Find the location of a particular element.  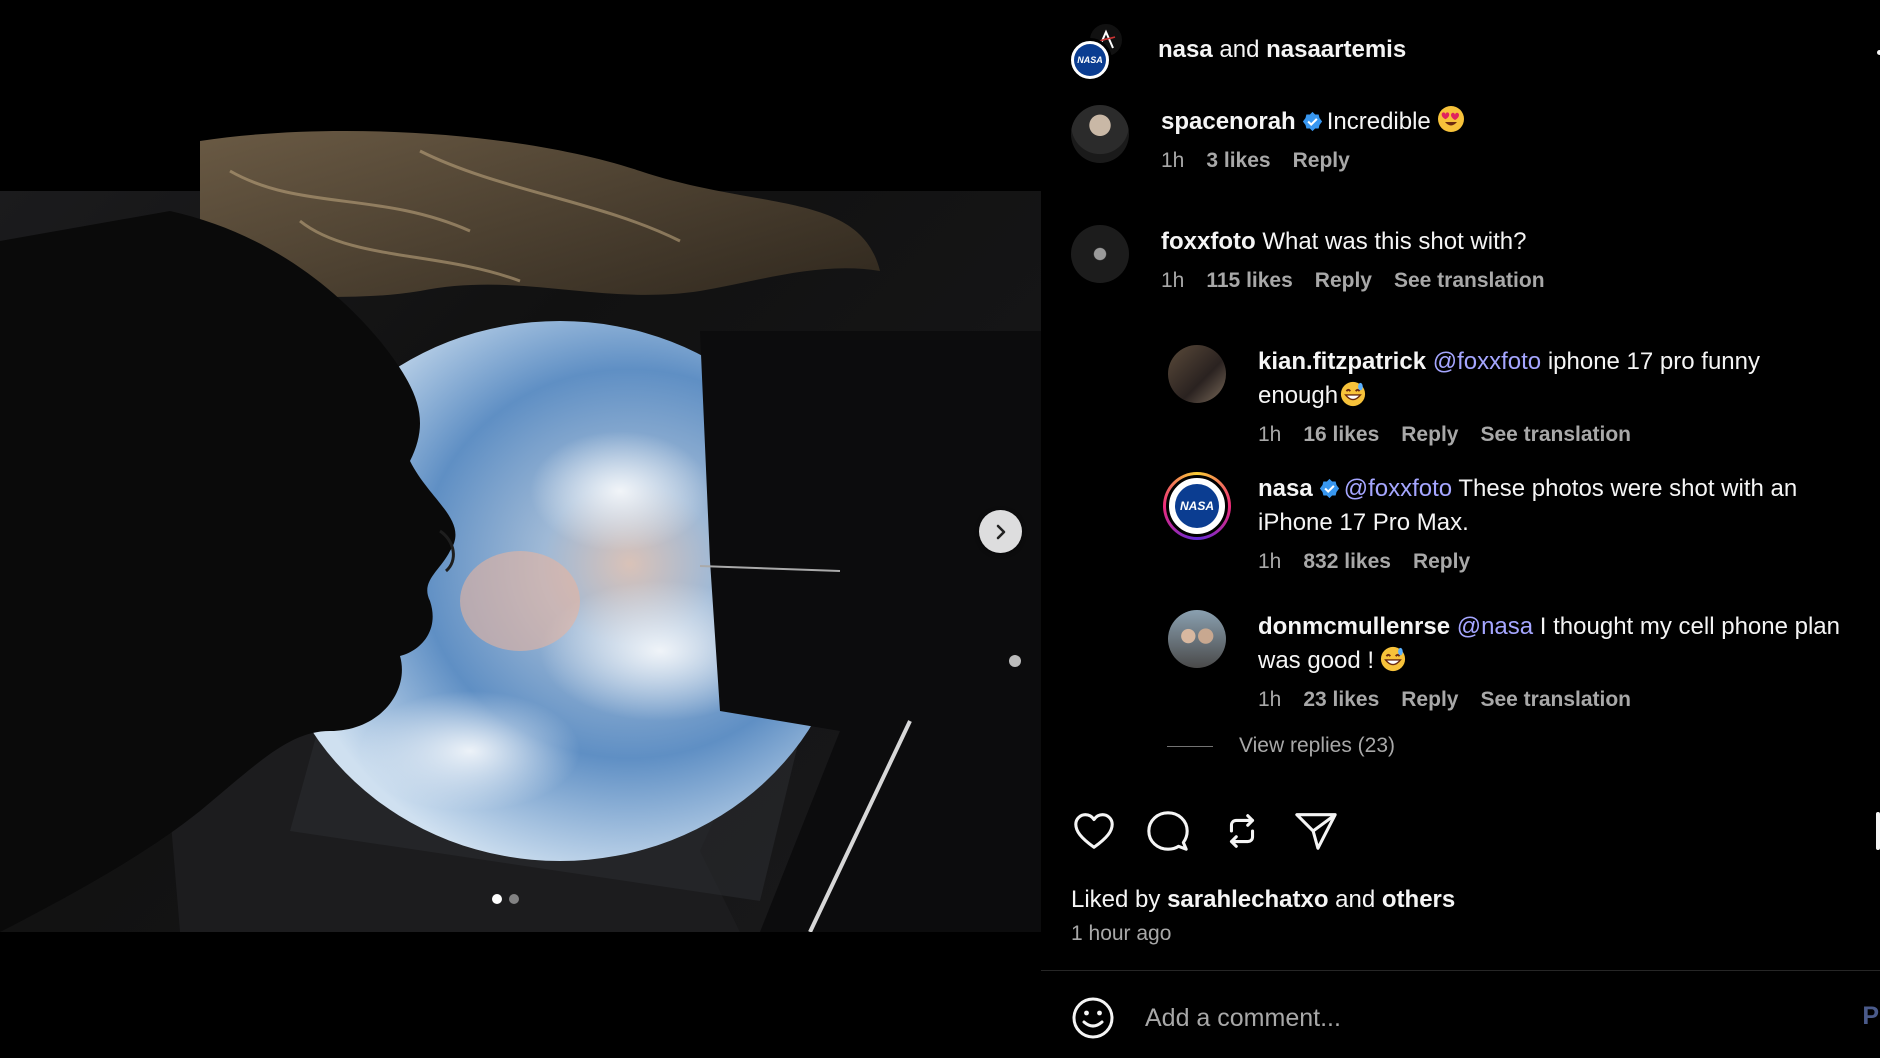

comment-username: foxxfoto is located at coordinates (1208, 241).